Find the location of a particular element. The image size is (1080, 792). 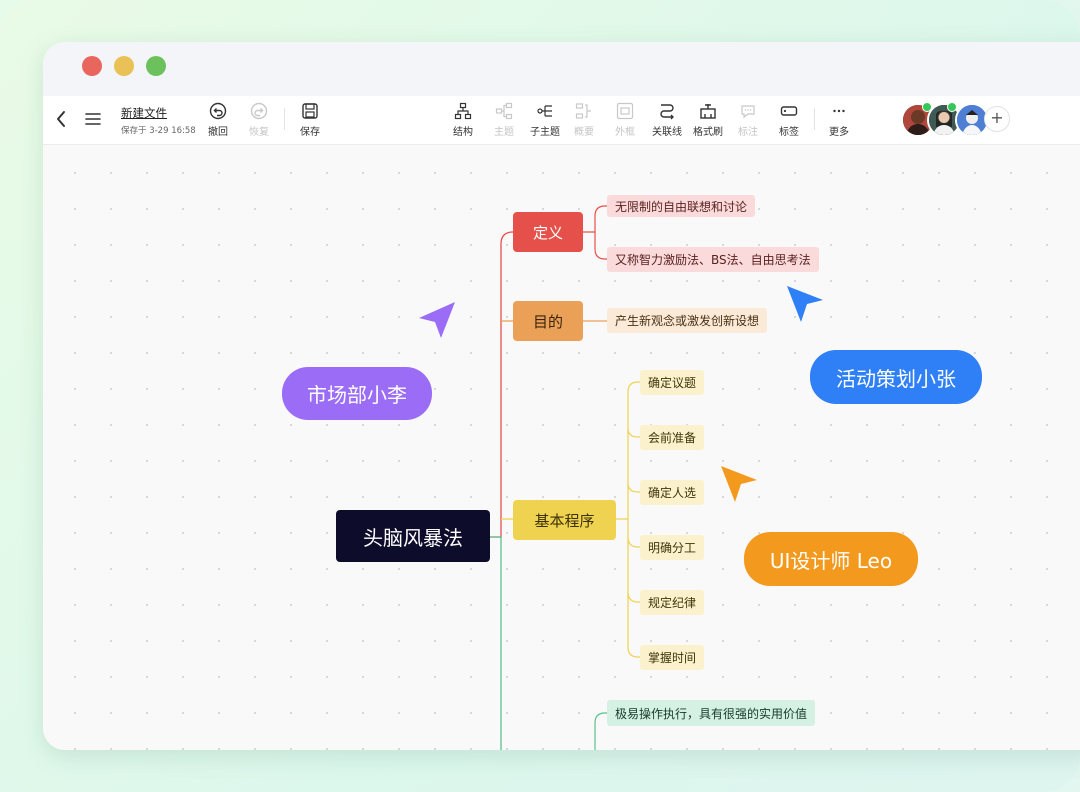

relation-line-button: 关联线 is located at coordinates (667, 120).